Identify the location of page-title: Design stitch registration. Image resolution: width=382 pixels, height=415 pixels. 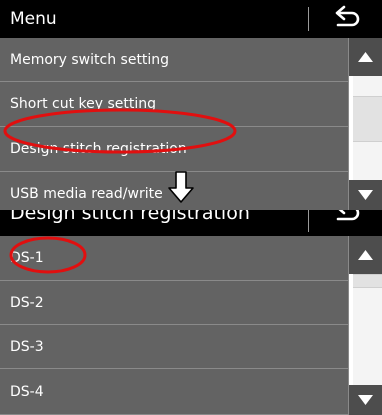
(130, 217).